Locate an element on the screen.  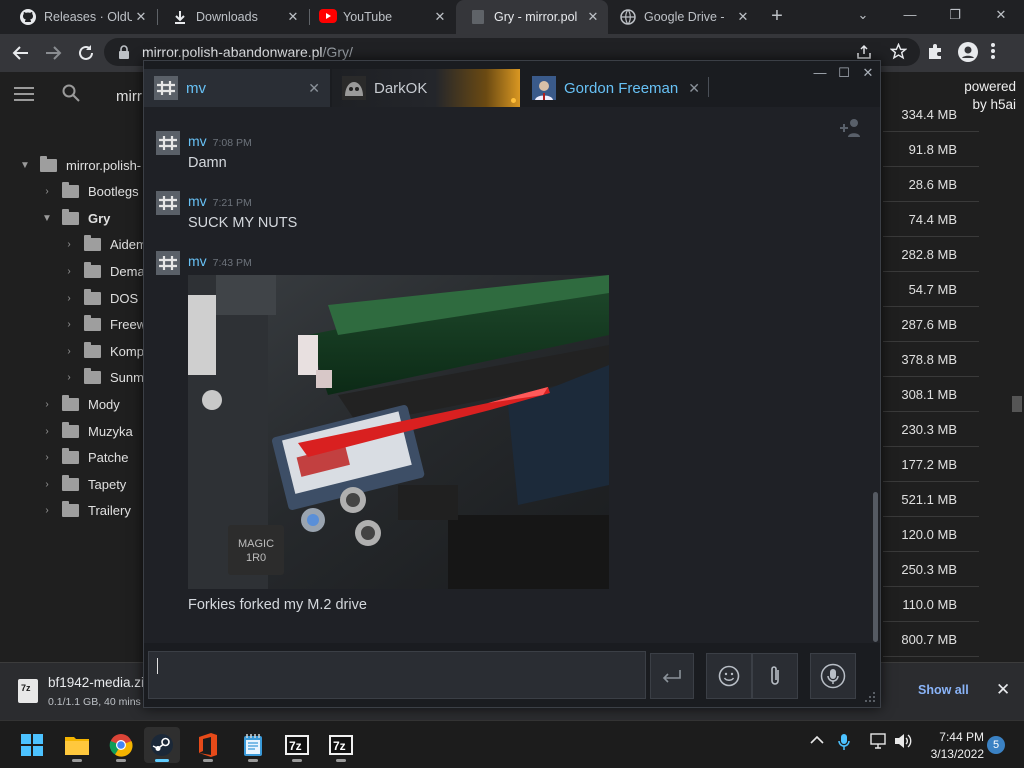
tree-item: › Muzyka is located at coordinates (86, 431).